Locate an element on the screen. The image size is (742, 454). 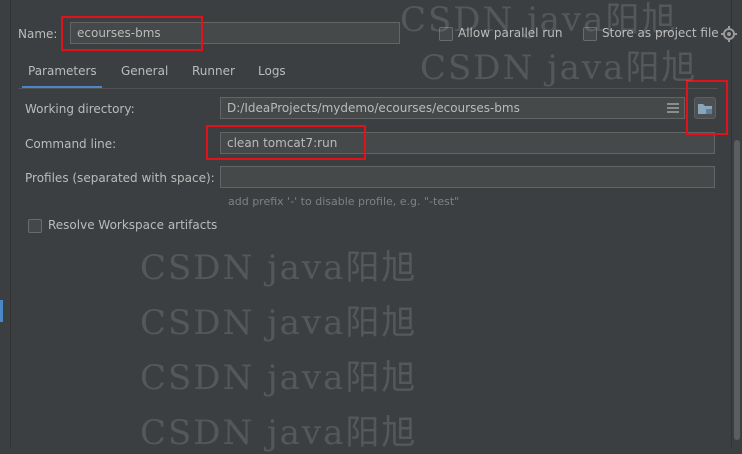
tab-parameters: Parameters is located at coordinates (62, 71).